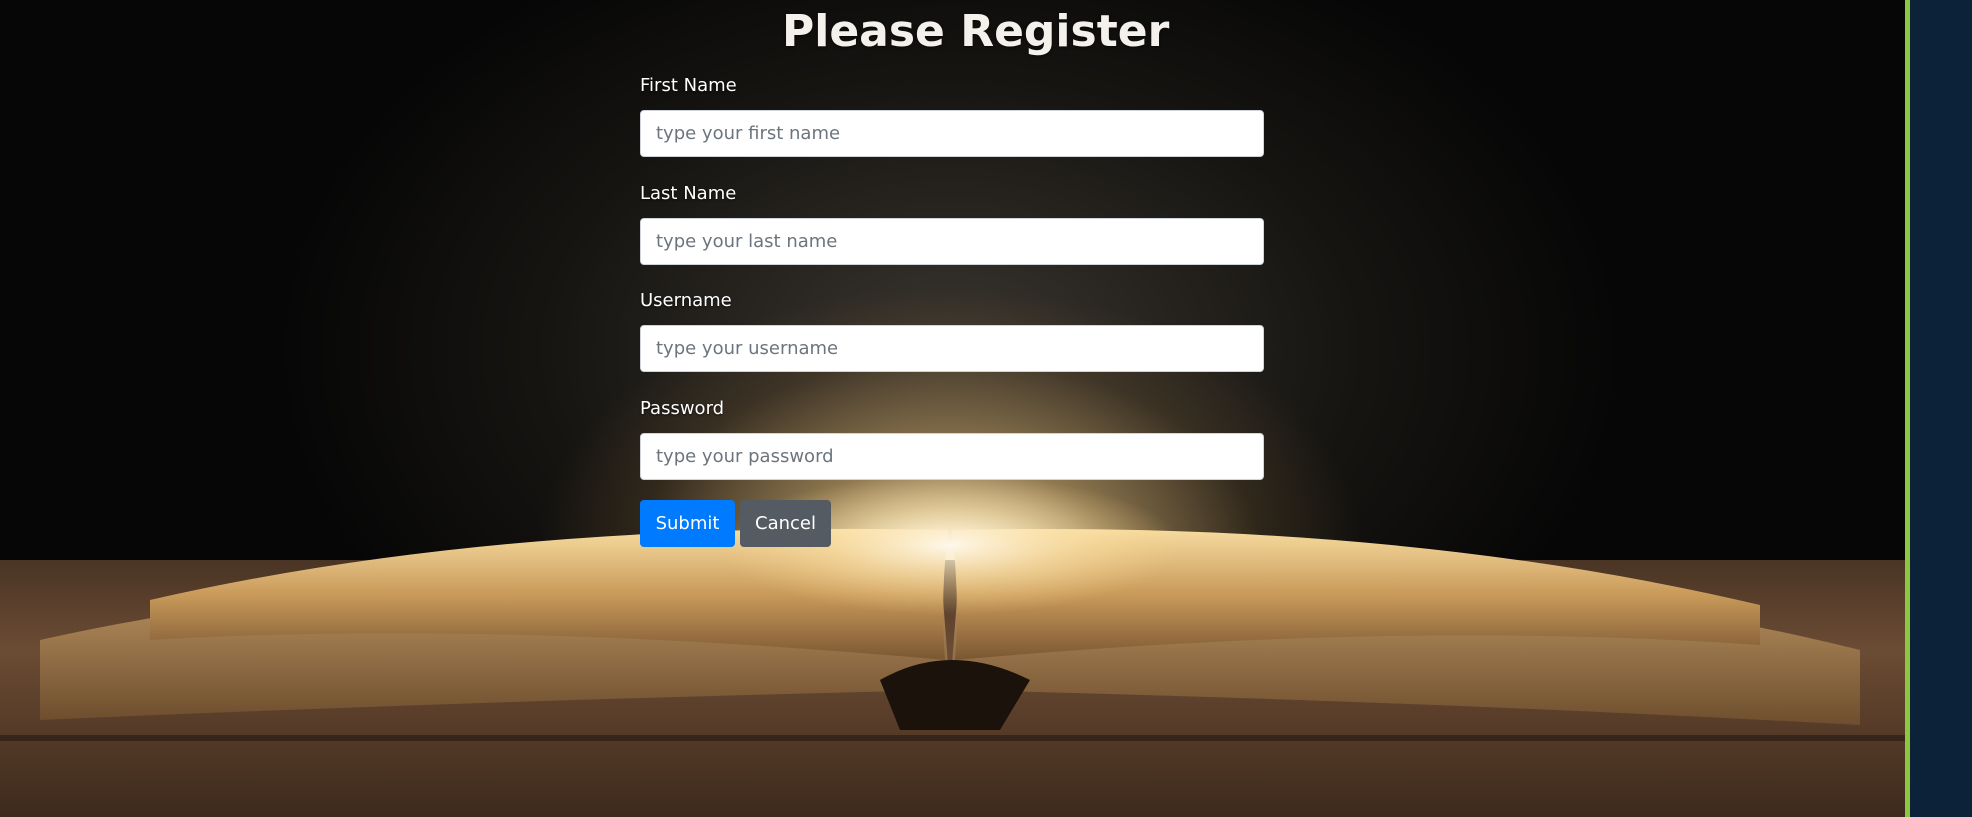 Image resolution: width=1972 pixels, height=817 pixels. I want to click on password-input, so click(952, 456).